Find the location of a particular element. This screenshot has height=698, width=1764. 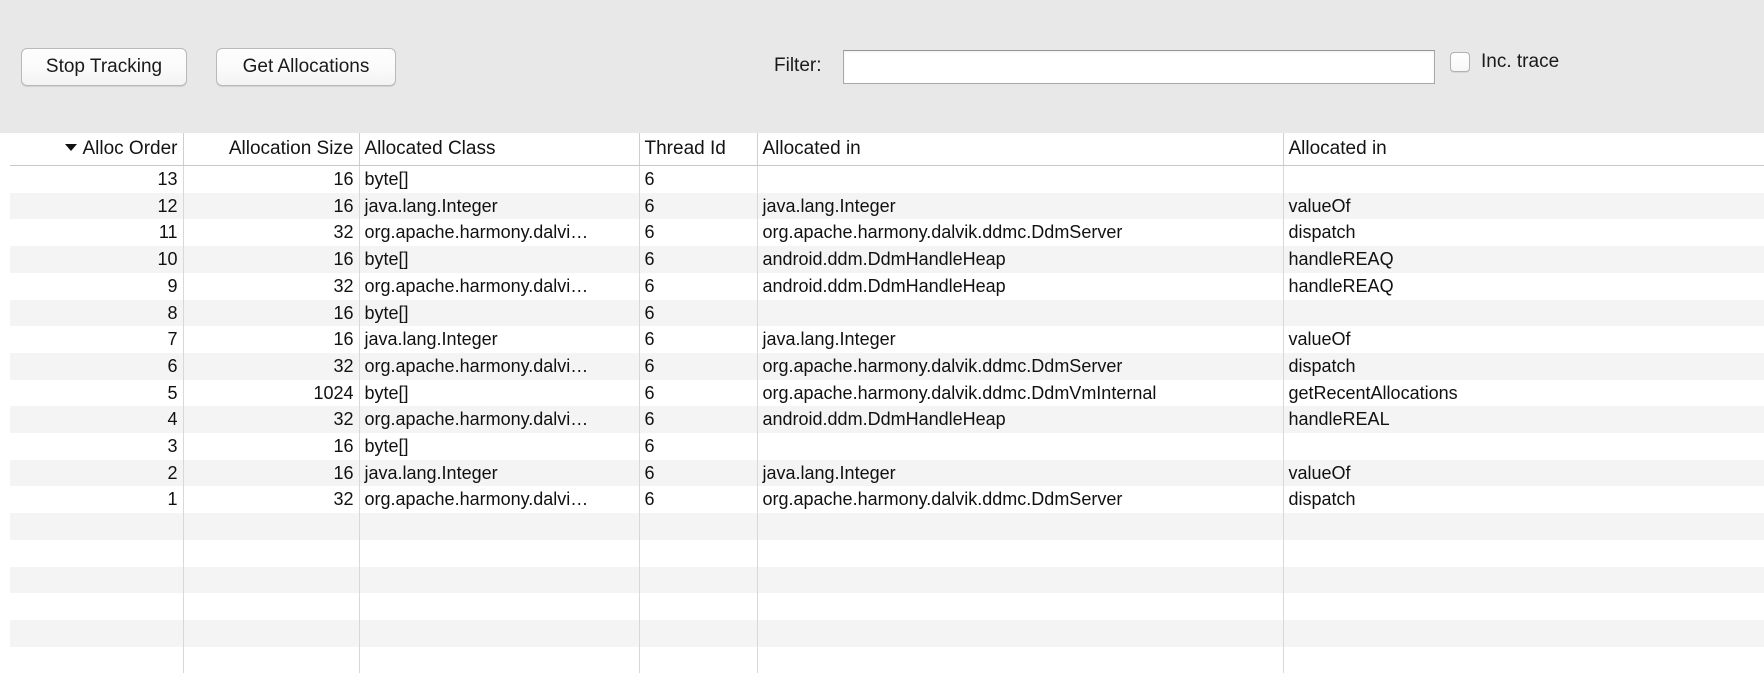

column-header-label: Alloc Order is located at coordinates (130, 148).